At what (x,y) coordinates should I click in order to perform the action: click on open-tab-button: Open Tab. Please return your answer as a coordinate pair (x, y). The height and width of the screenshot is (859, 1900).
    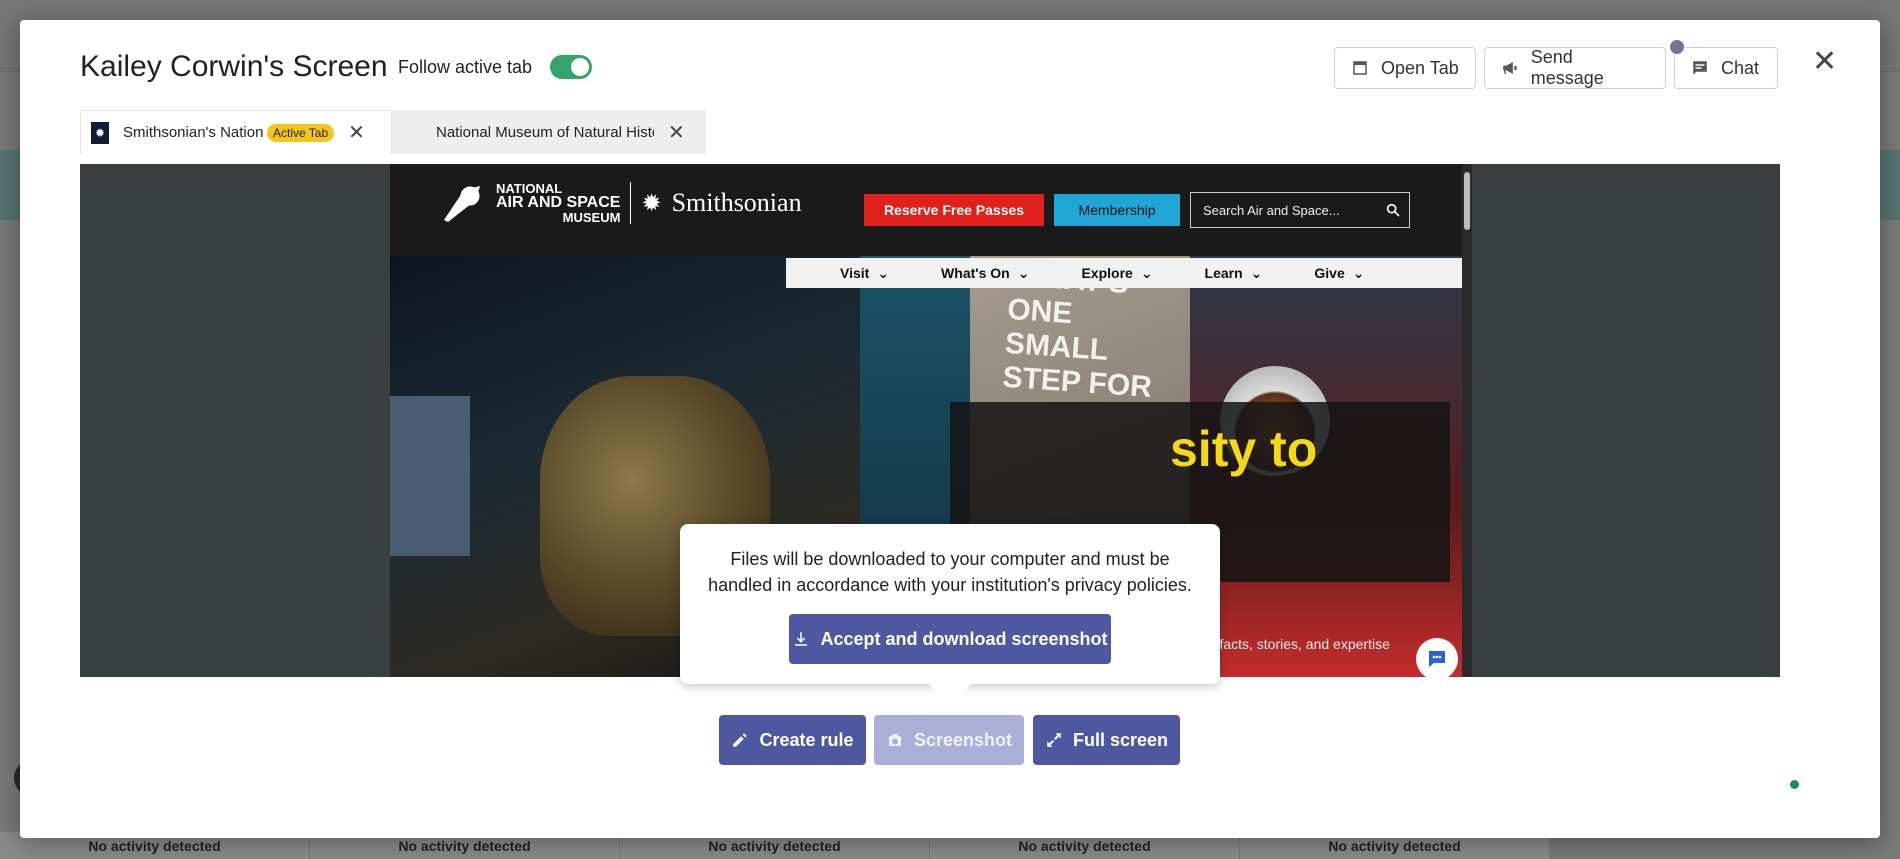
    Looking at the image, I should click on (1405, 68).